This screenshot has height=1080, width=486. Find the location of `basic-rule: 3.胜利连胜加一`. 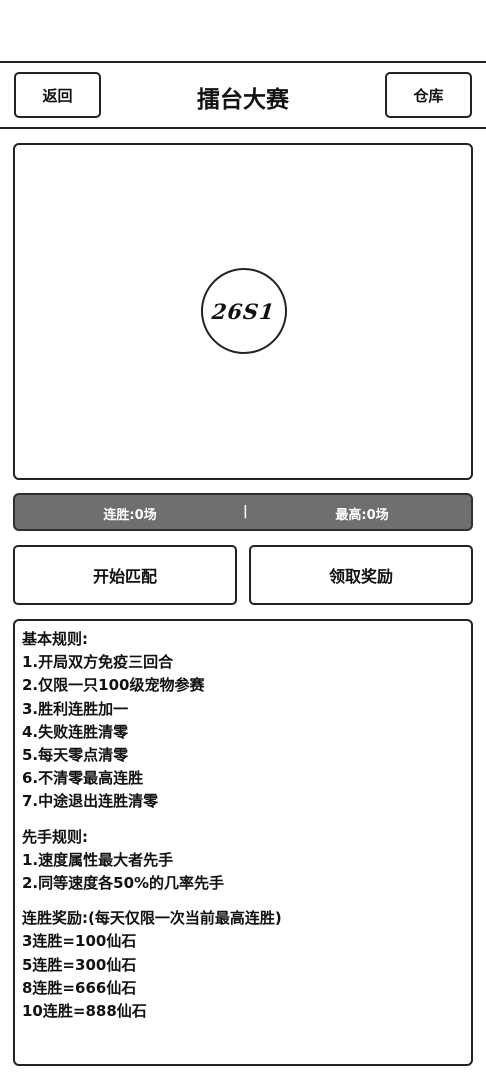

basic-rule: 3.胜利连胜加一 is located at coordinates (75, 708).